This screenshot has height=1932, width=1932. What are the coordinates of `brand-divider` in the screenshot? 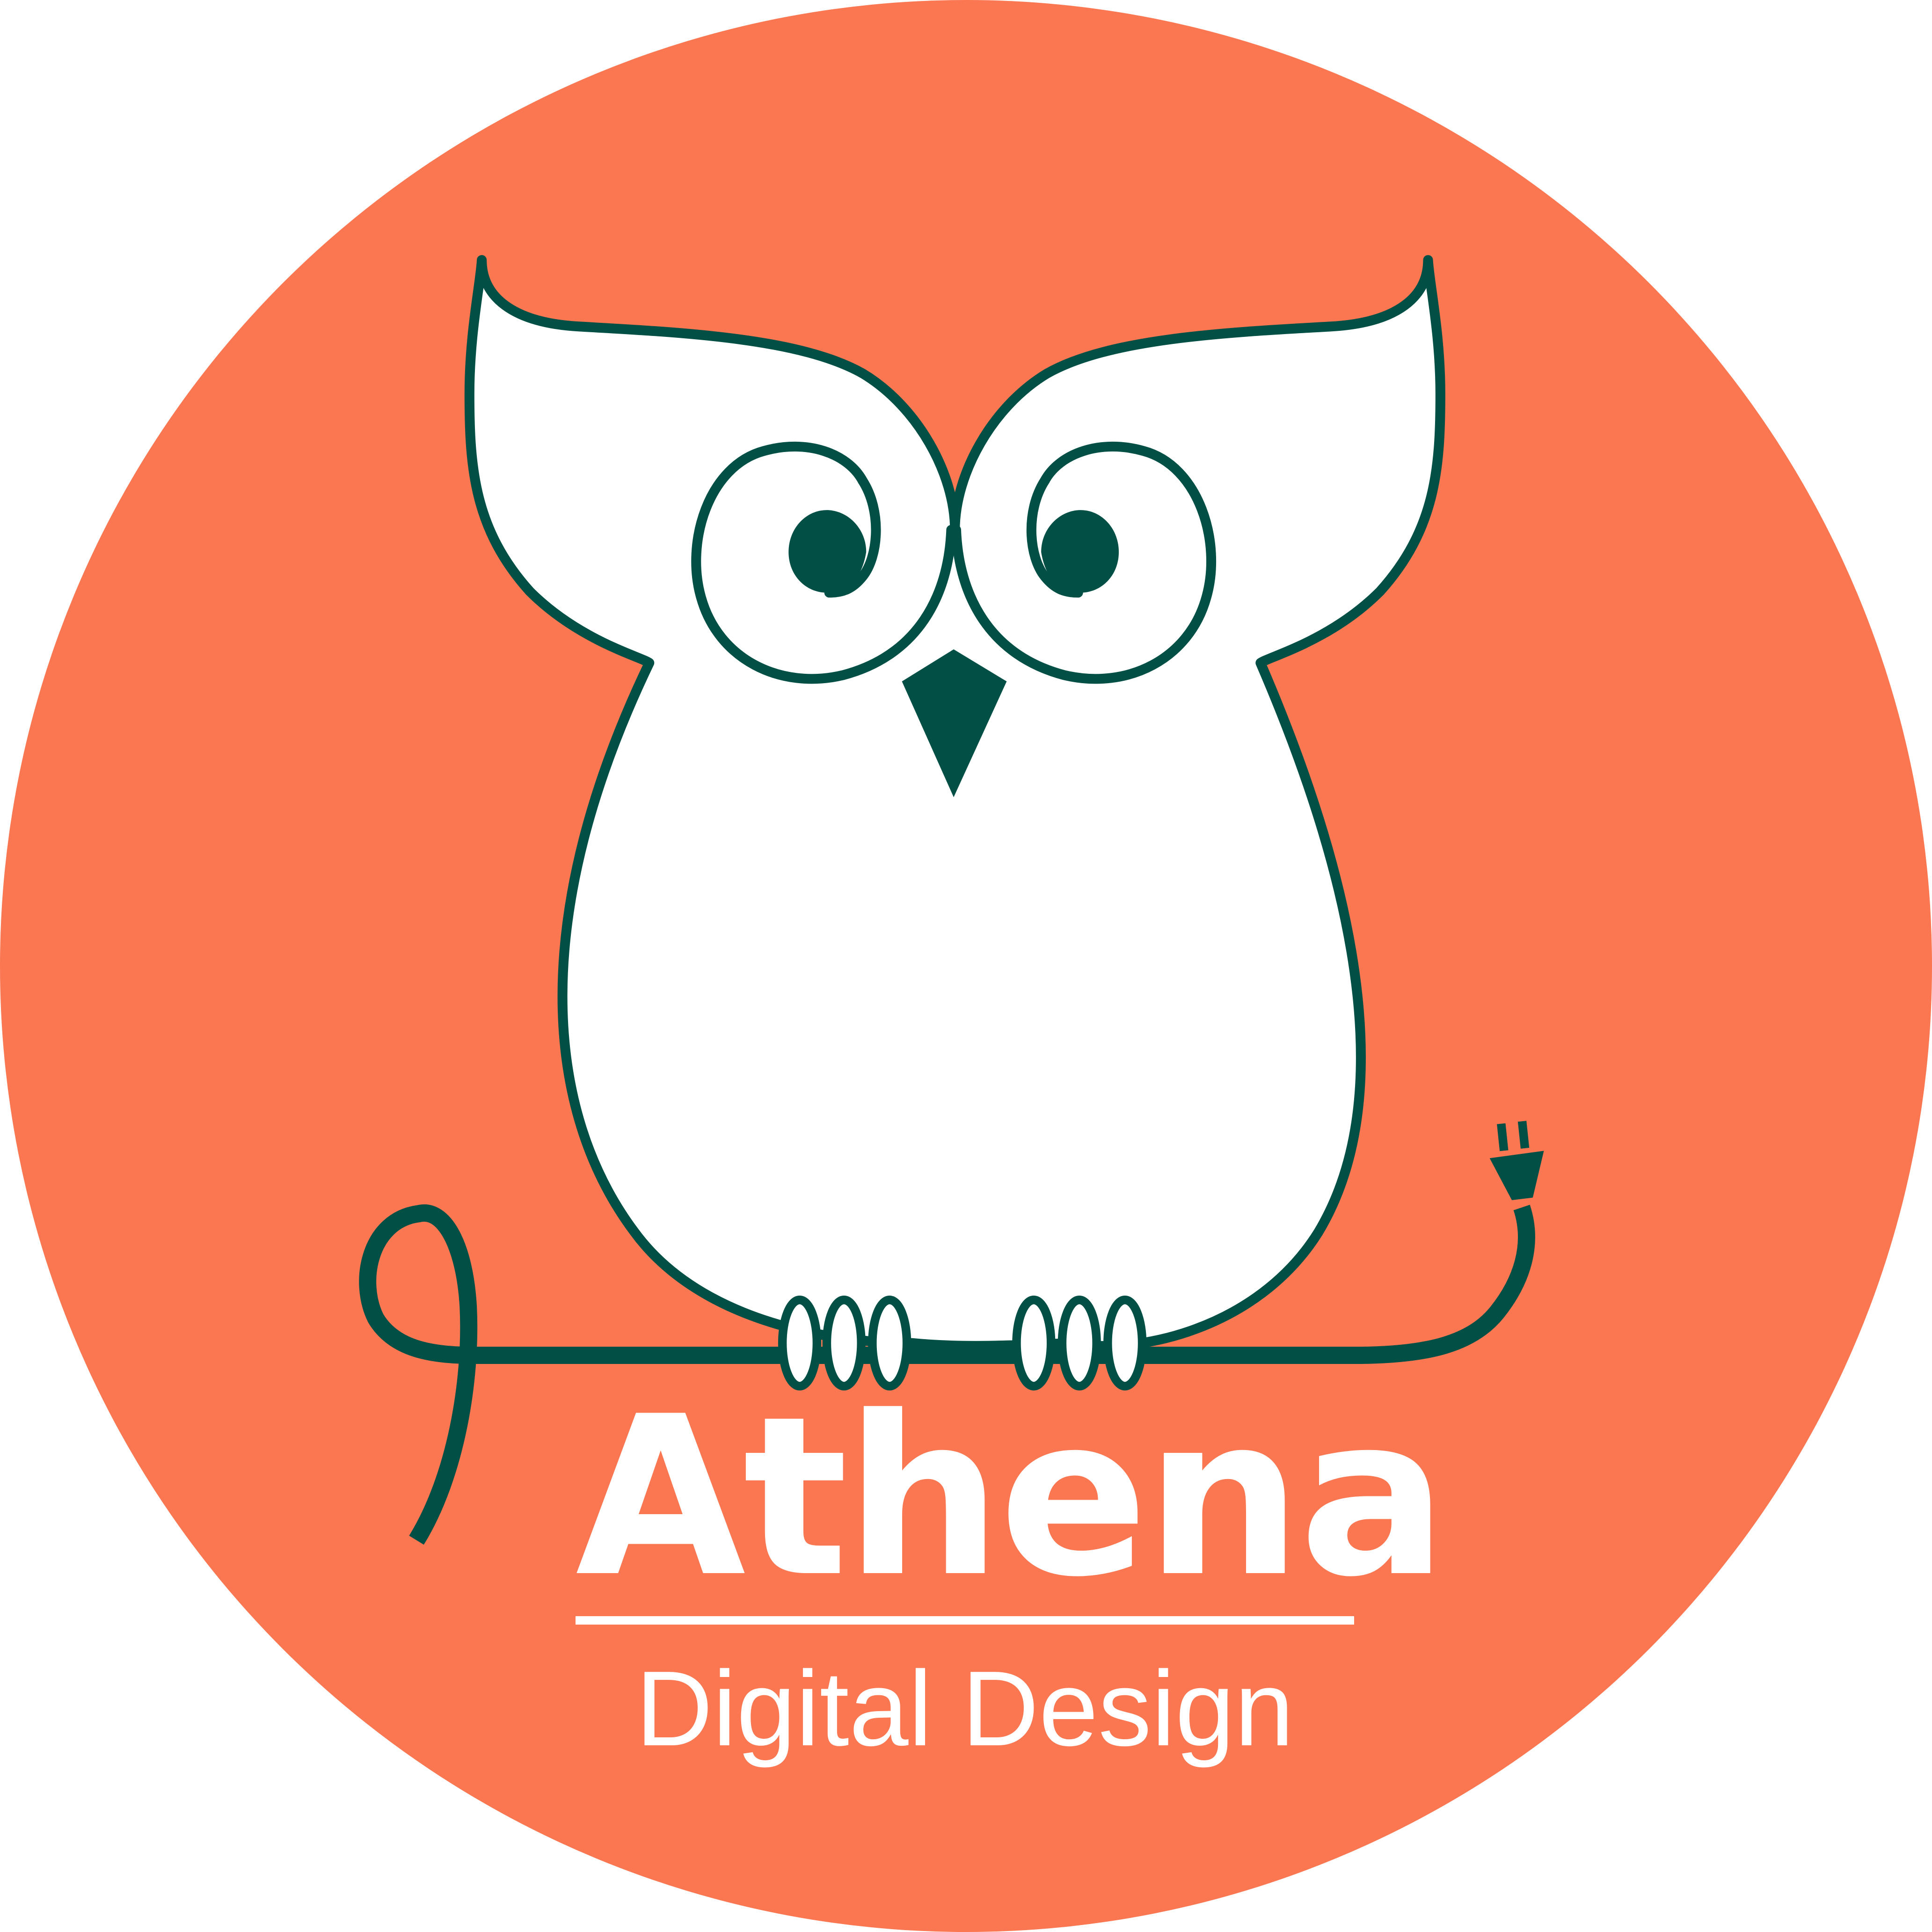 It's located at (965, 1620).